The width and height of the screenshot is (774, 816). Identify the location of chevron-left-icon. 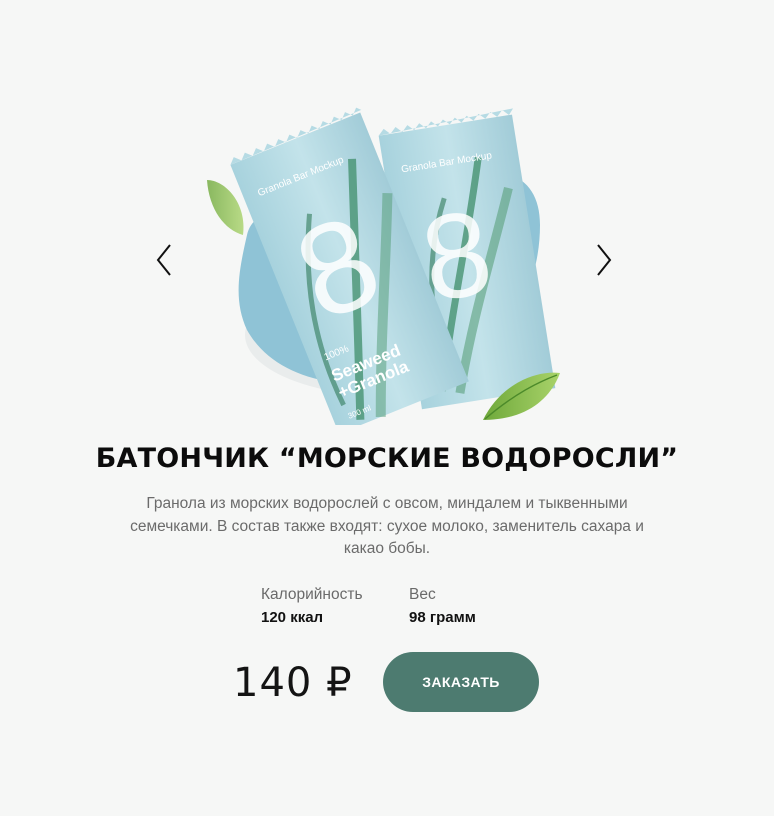
(163, 260).